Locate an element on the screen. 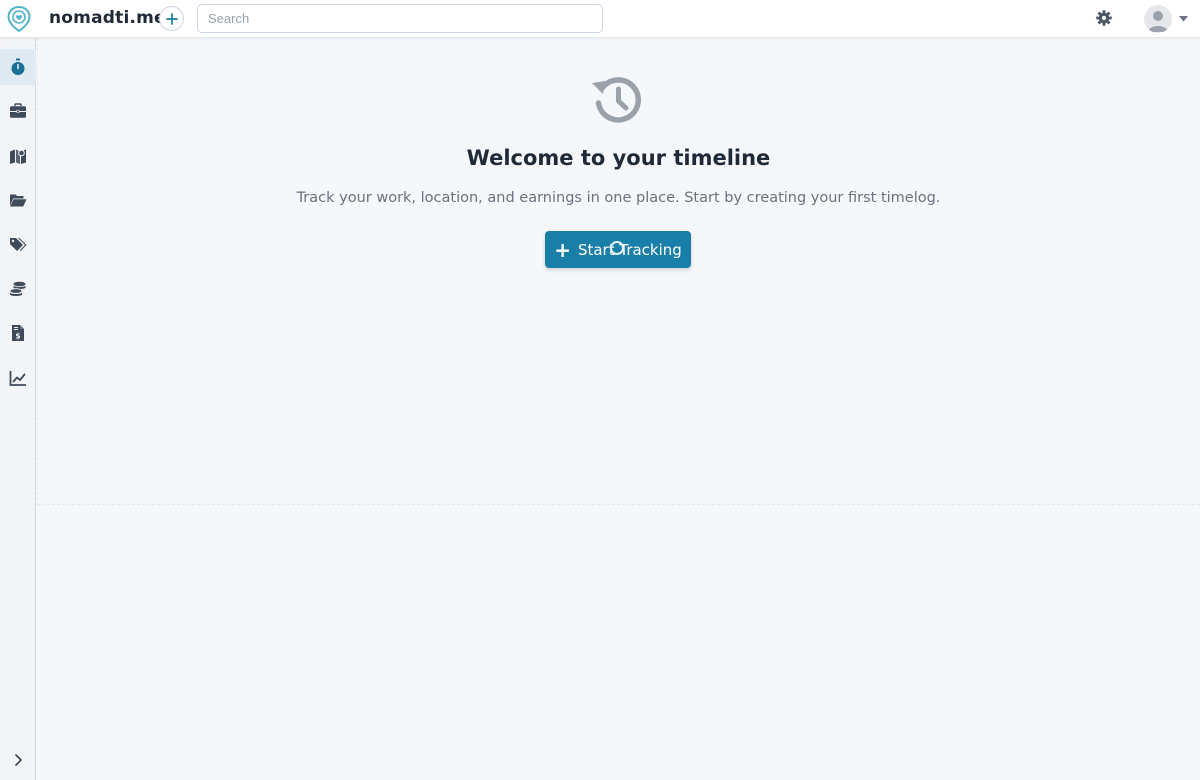 The width and height of the screenshot is (1200, 780). sidebar: $ is located at coordinates (18, 409).